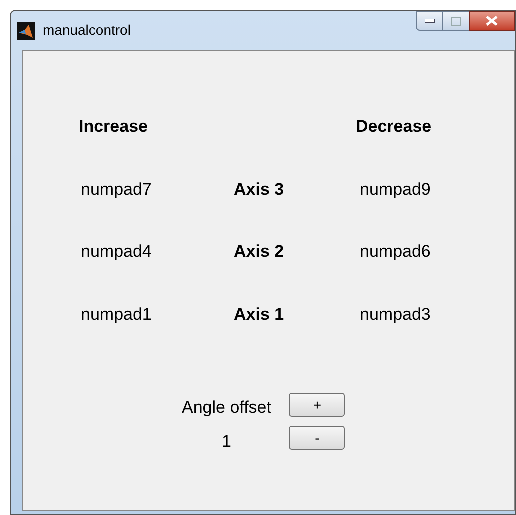  Describe the element at coordinates (317, 438) in the screenshot. I see `decrement-button: -` at that location.